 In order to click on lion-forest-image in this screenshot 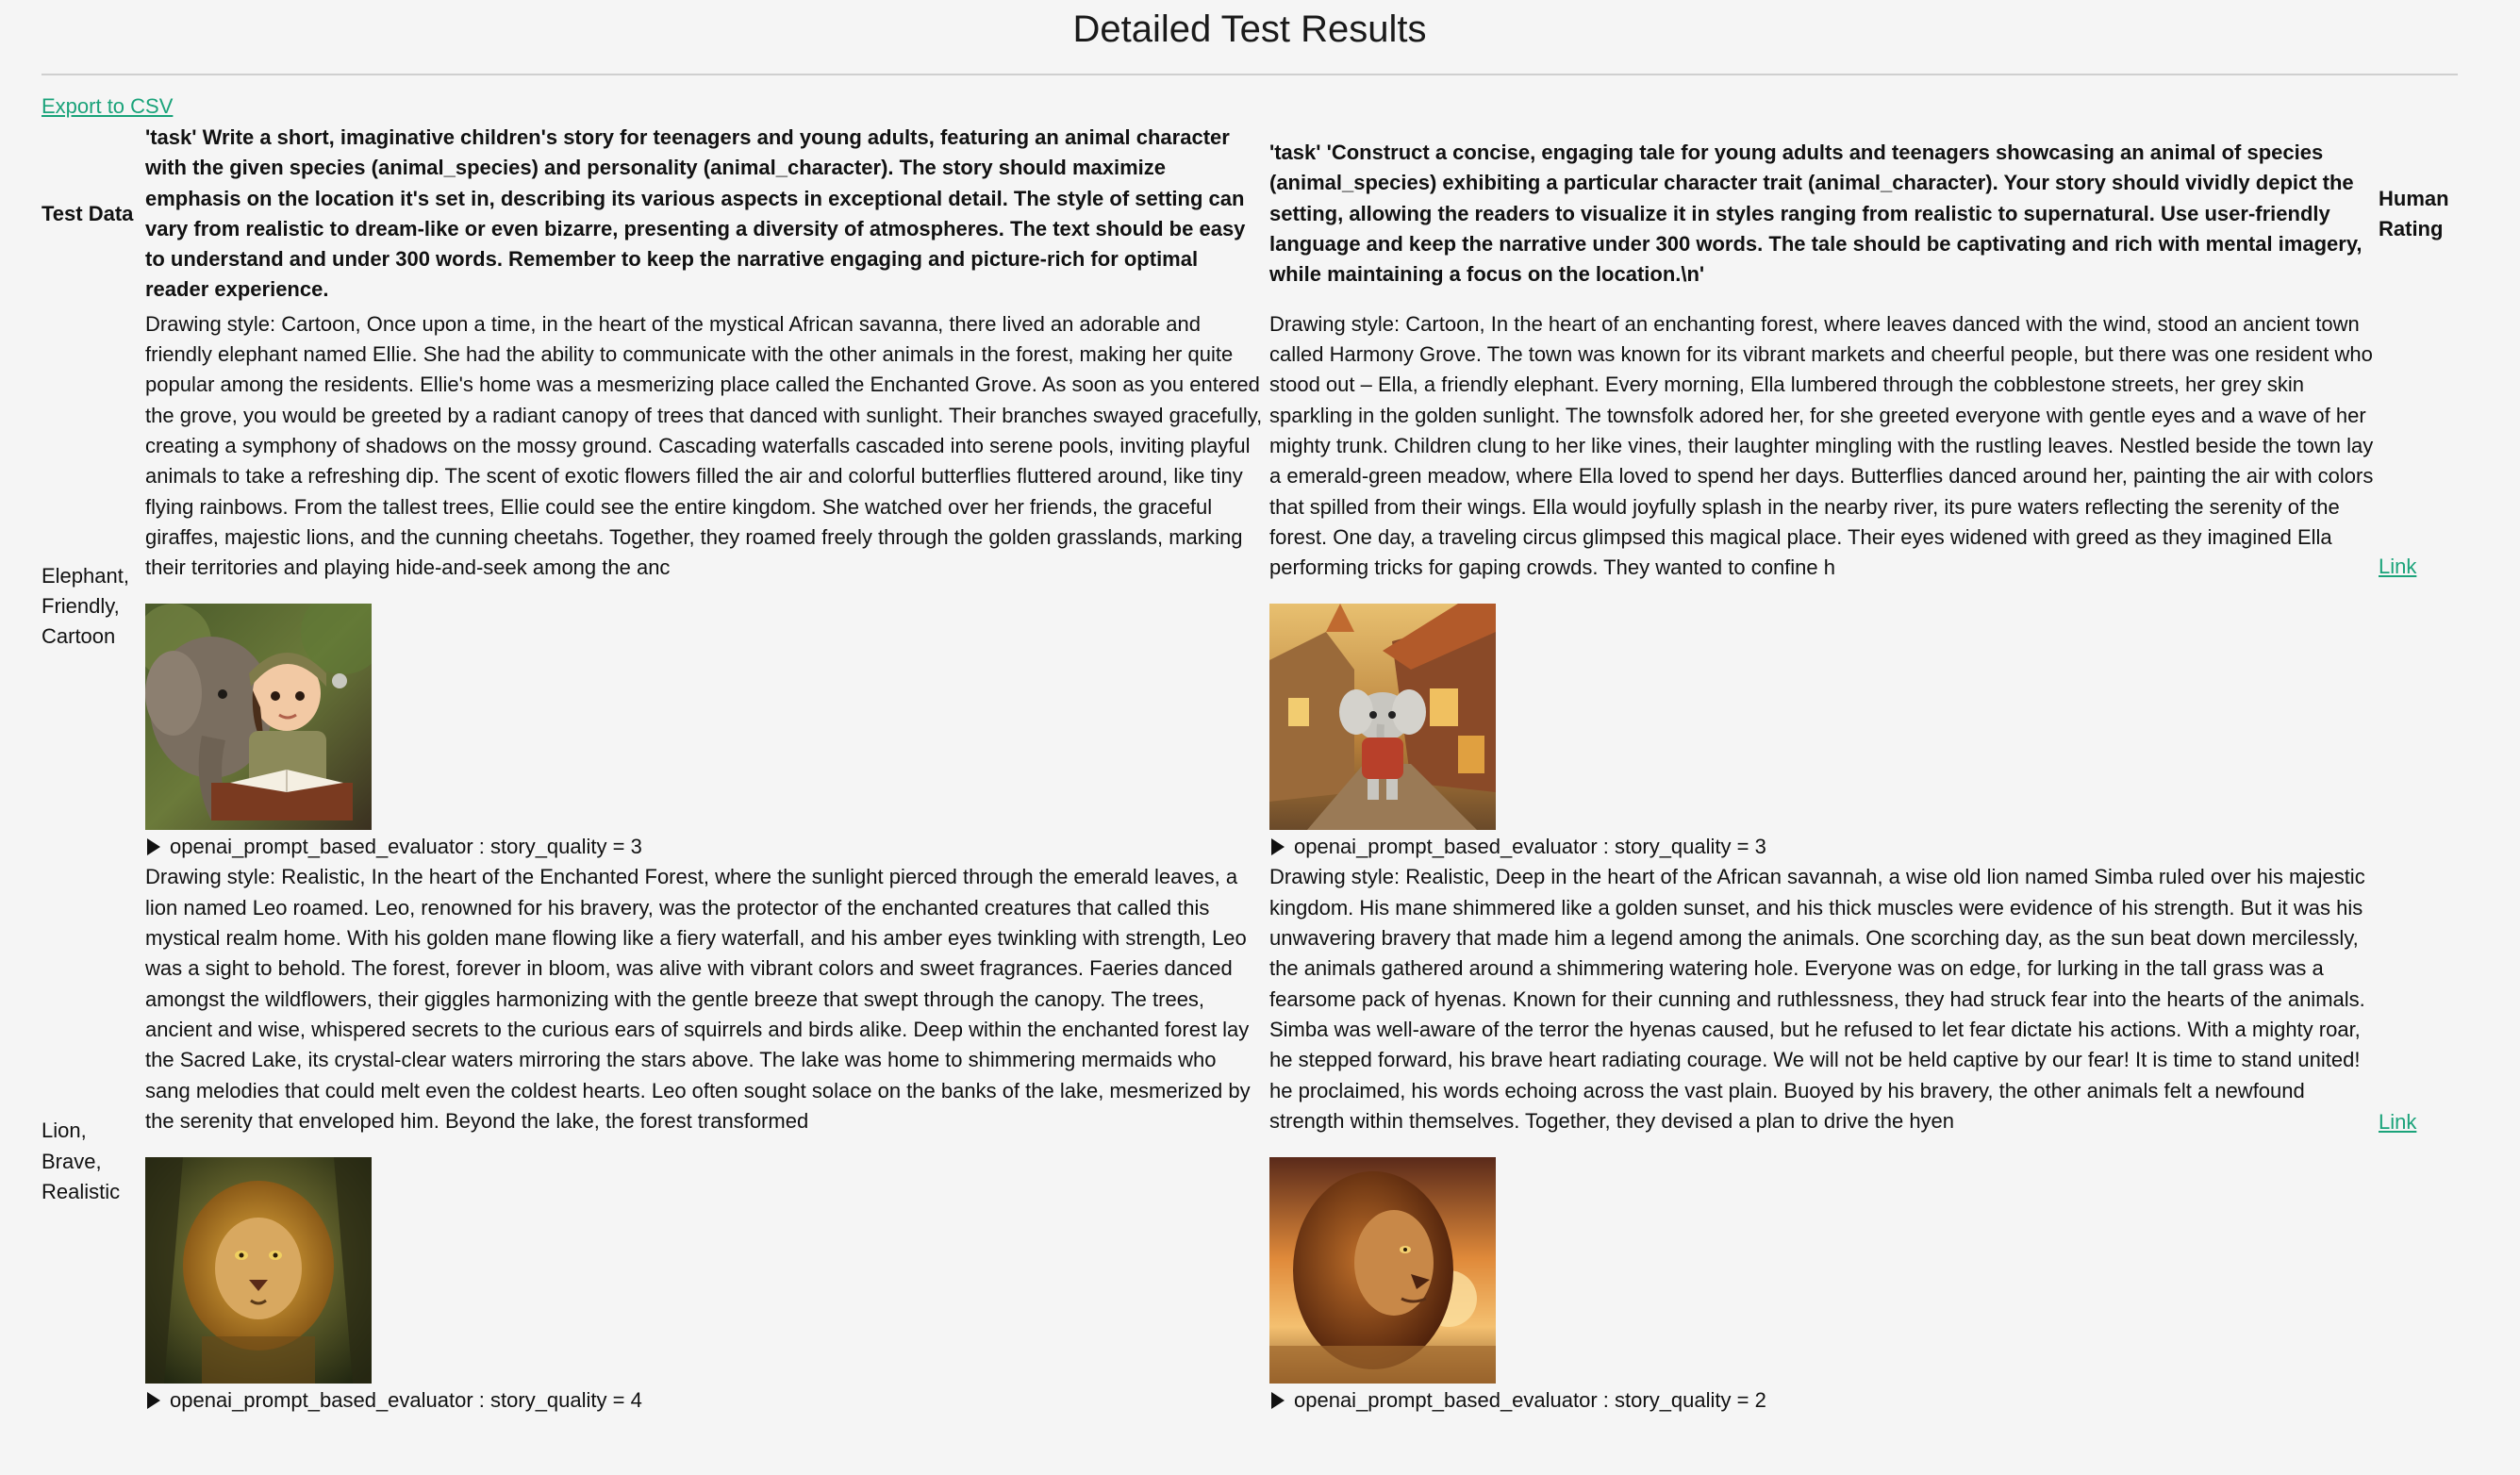, I will do `click(259, 1270)`.